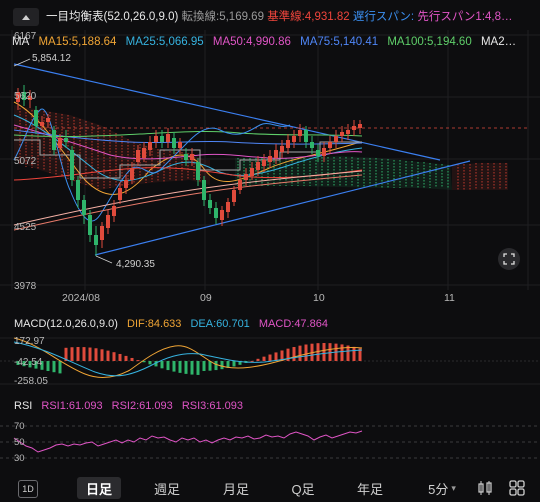  I want to click on expand-icon, so click(509, 259).